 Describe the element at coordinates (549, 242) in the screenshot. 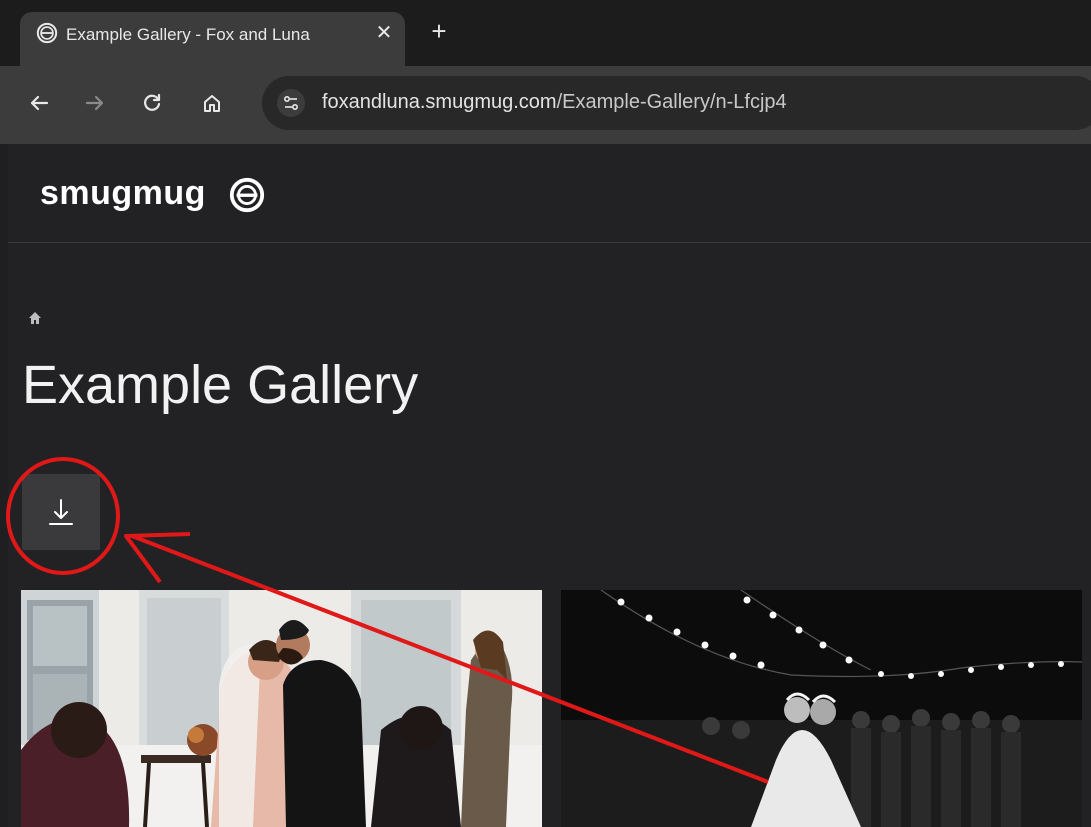

I see `header-divider` at that location.